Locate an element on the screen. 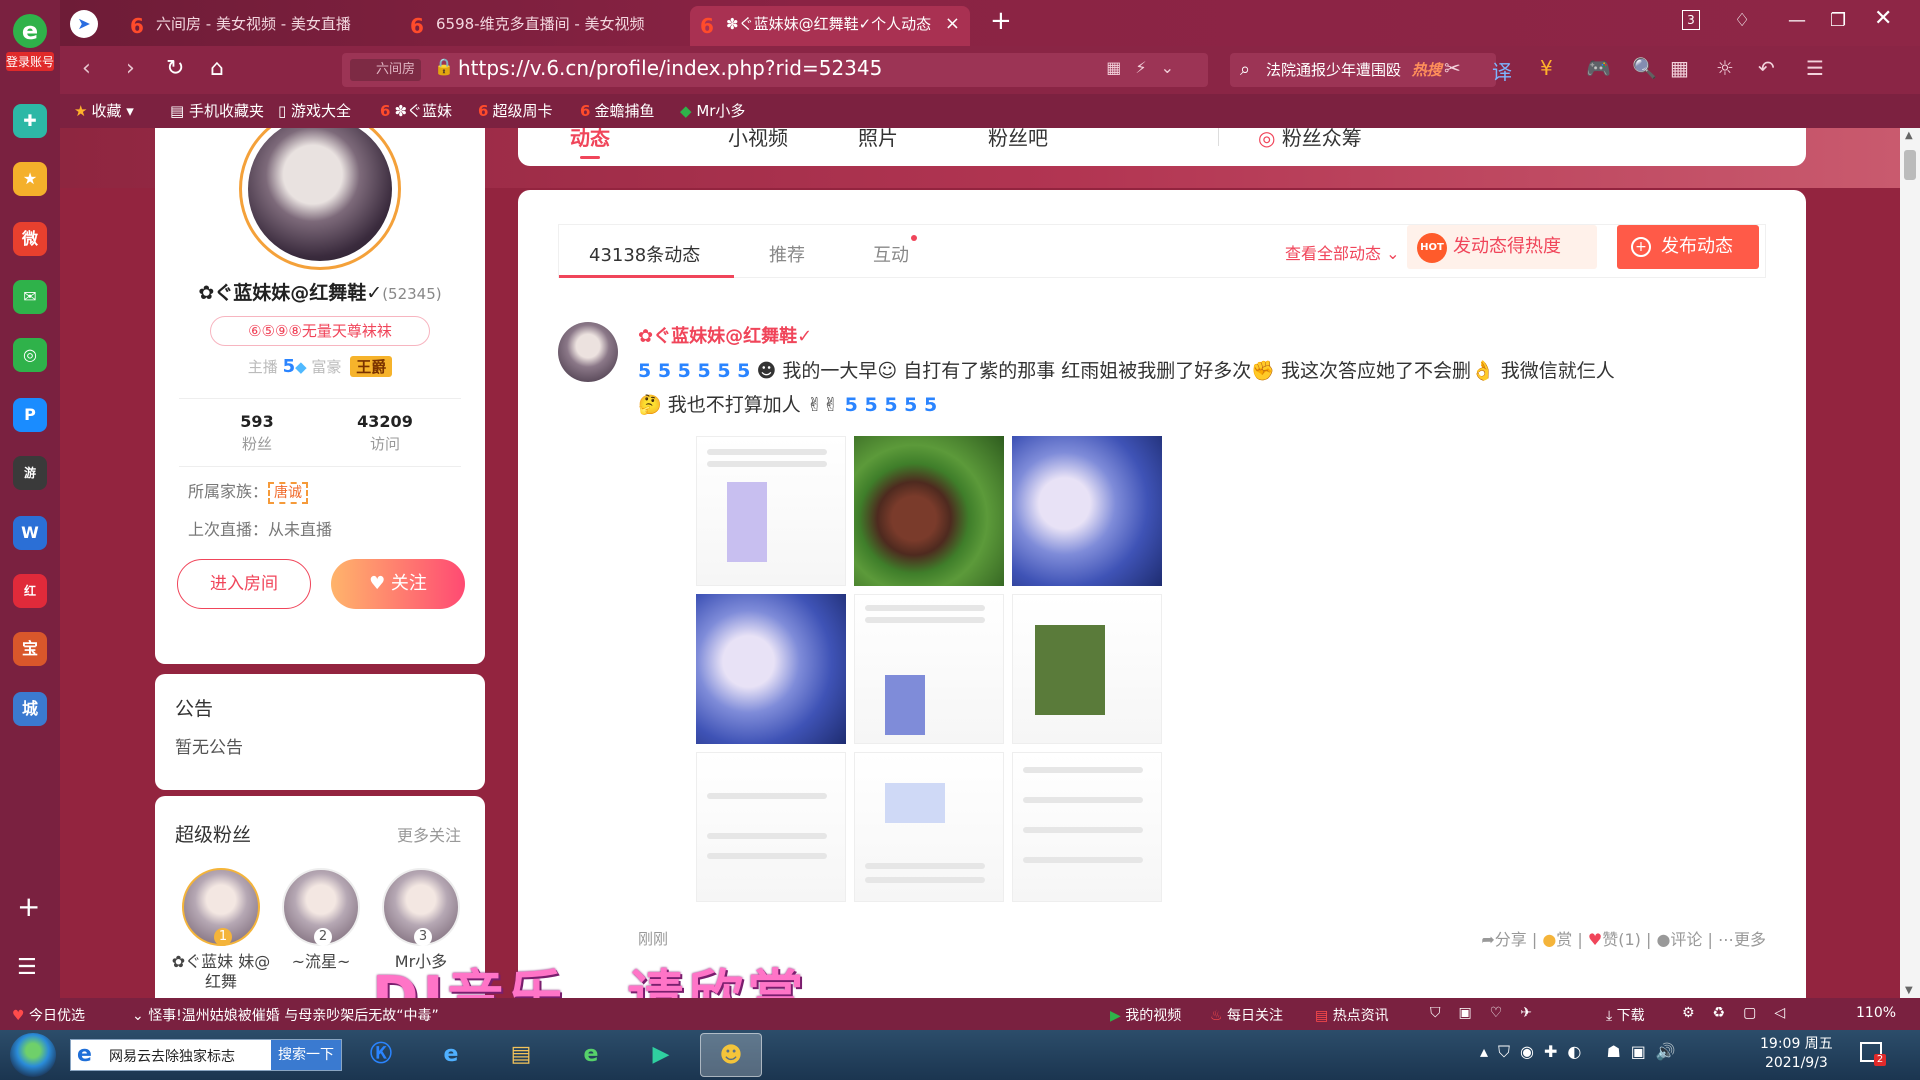 The height and width of the screenshot is (1080, 1920). bookmark-games: ▯ 游戏大全 is located at coordinates (314, 110).